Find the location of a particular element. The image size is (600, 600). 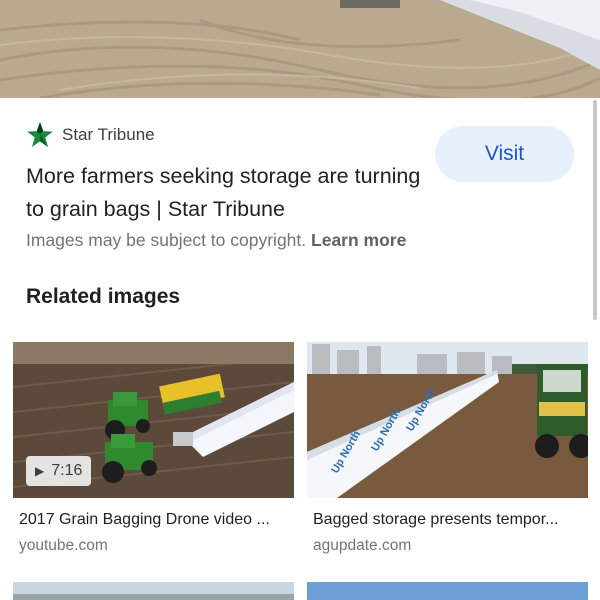

visit-button: Visit is located at coordinates (504, 154).